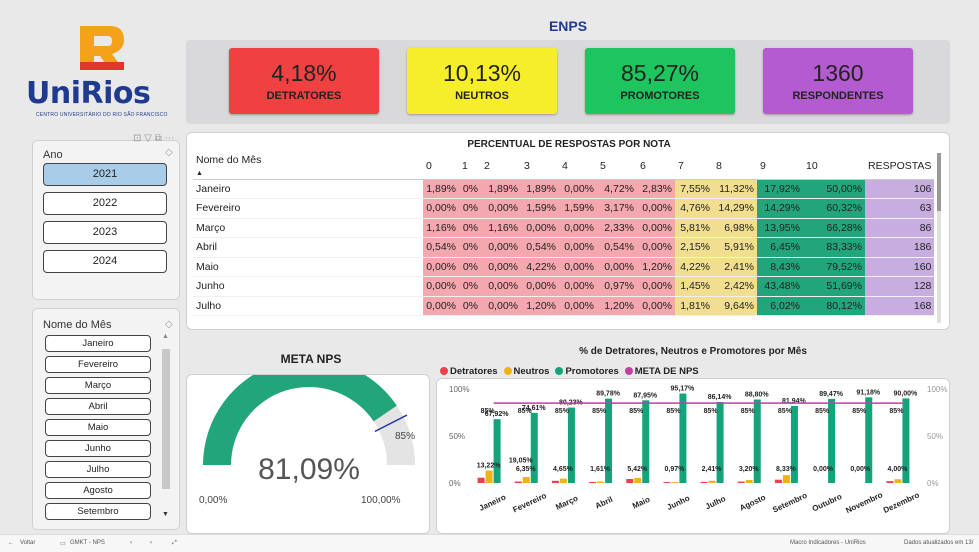  I want to click on month-option-julho: Julho, so click(98, 469).